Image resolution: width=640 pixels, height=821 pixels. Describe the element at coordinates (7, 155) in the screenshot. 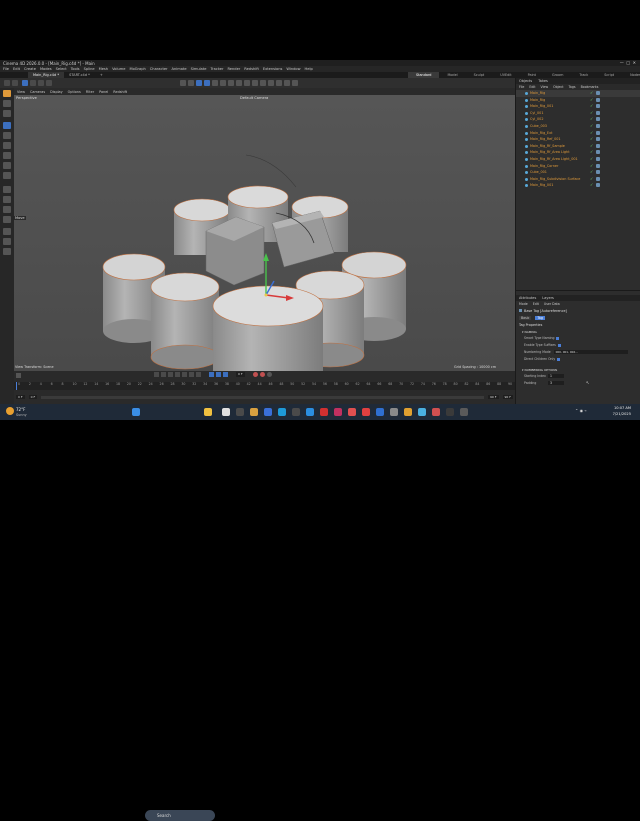

I see `points-mode-icon` at that location.